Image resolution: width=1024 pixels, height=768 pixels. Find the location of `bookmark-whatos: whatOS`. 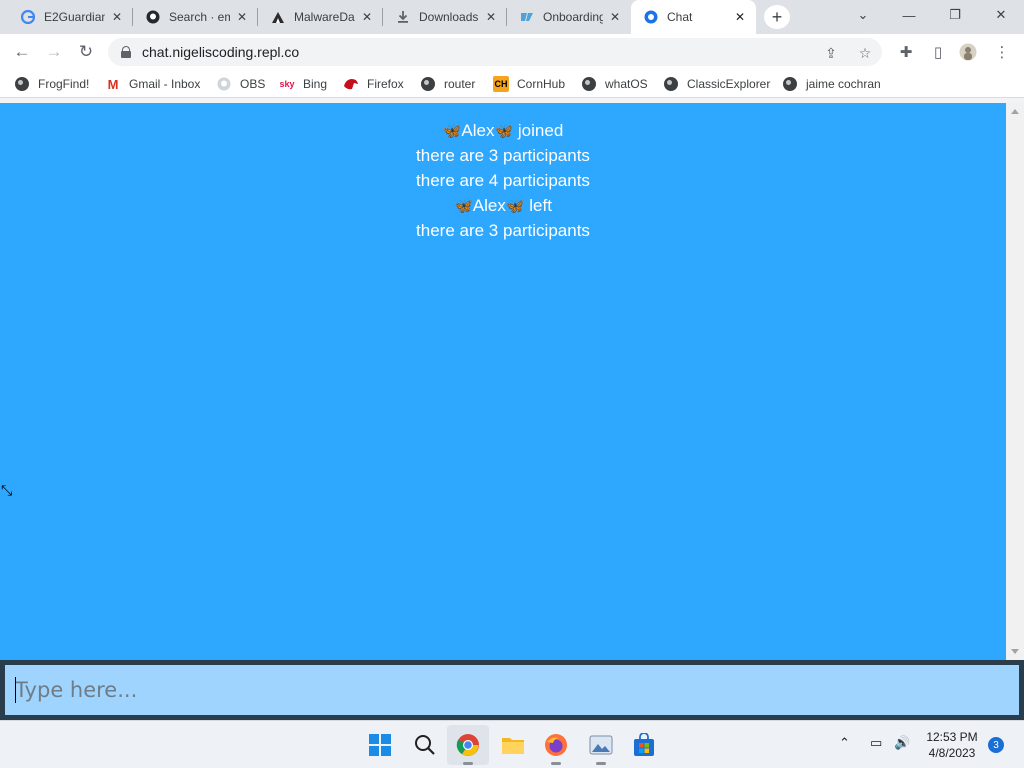

bookmark-whatos: whatOS is located at coordinates (614, 84).